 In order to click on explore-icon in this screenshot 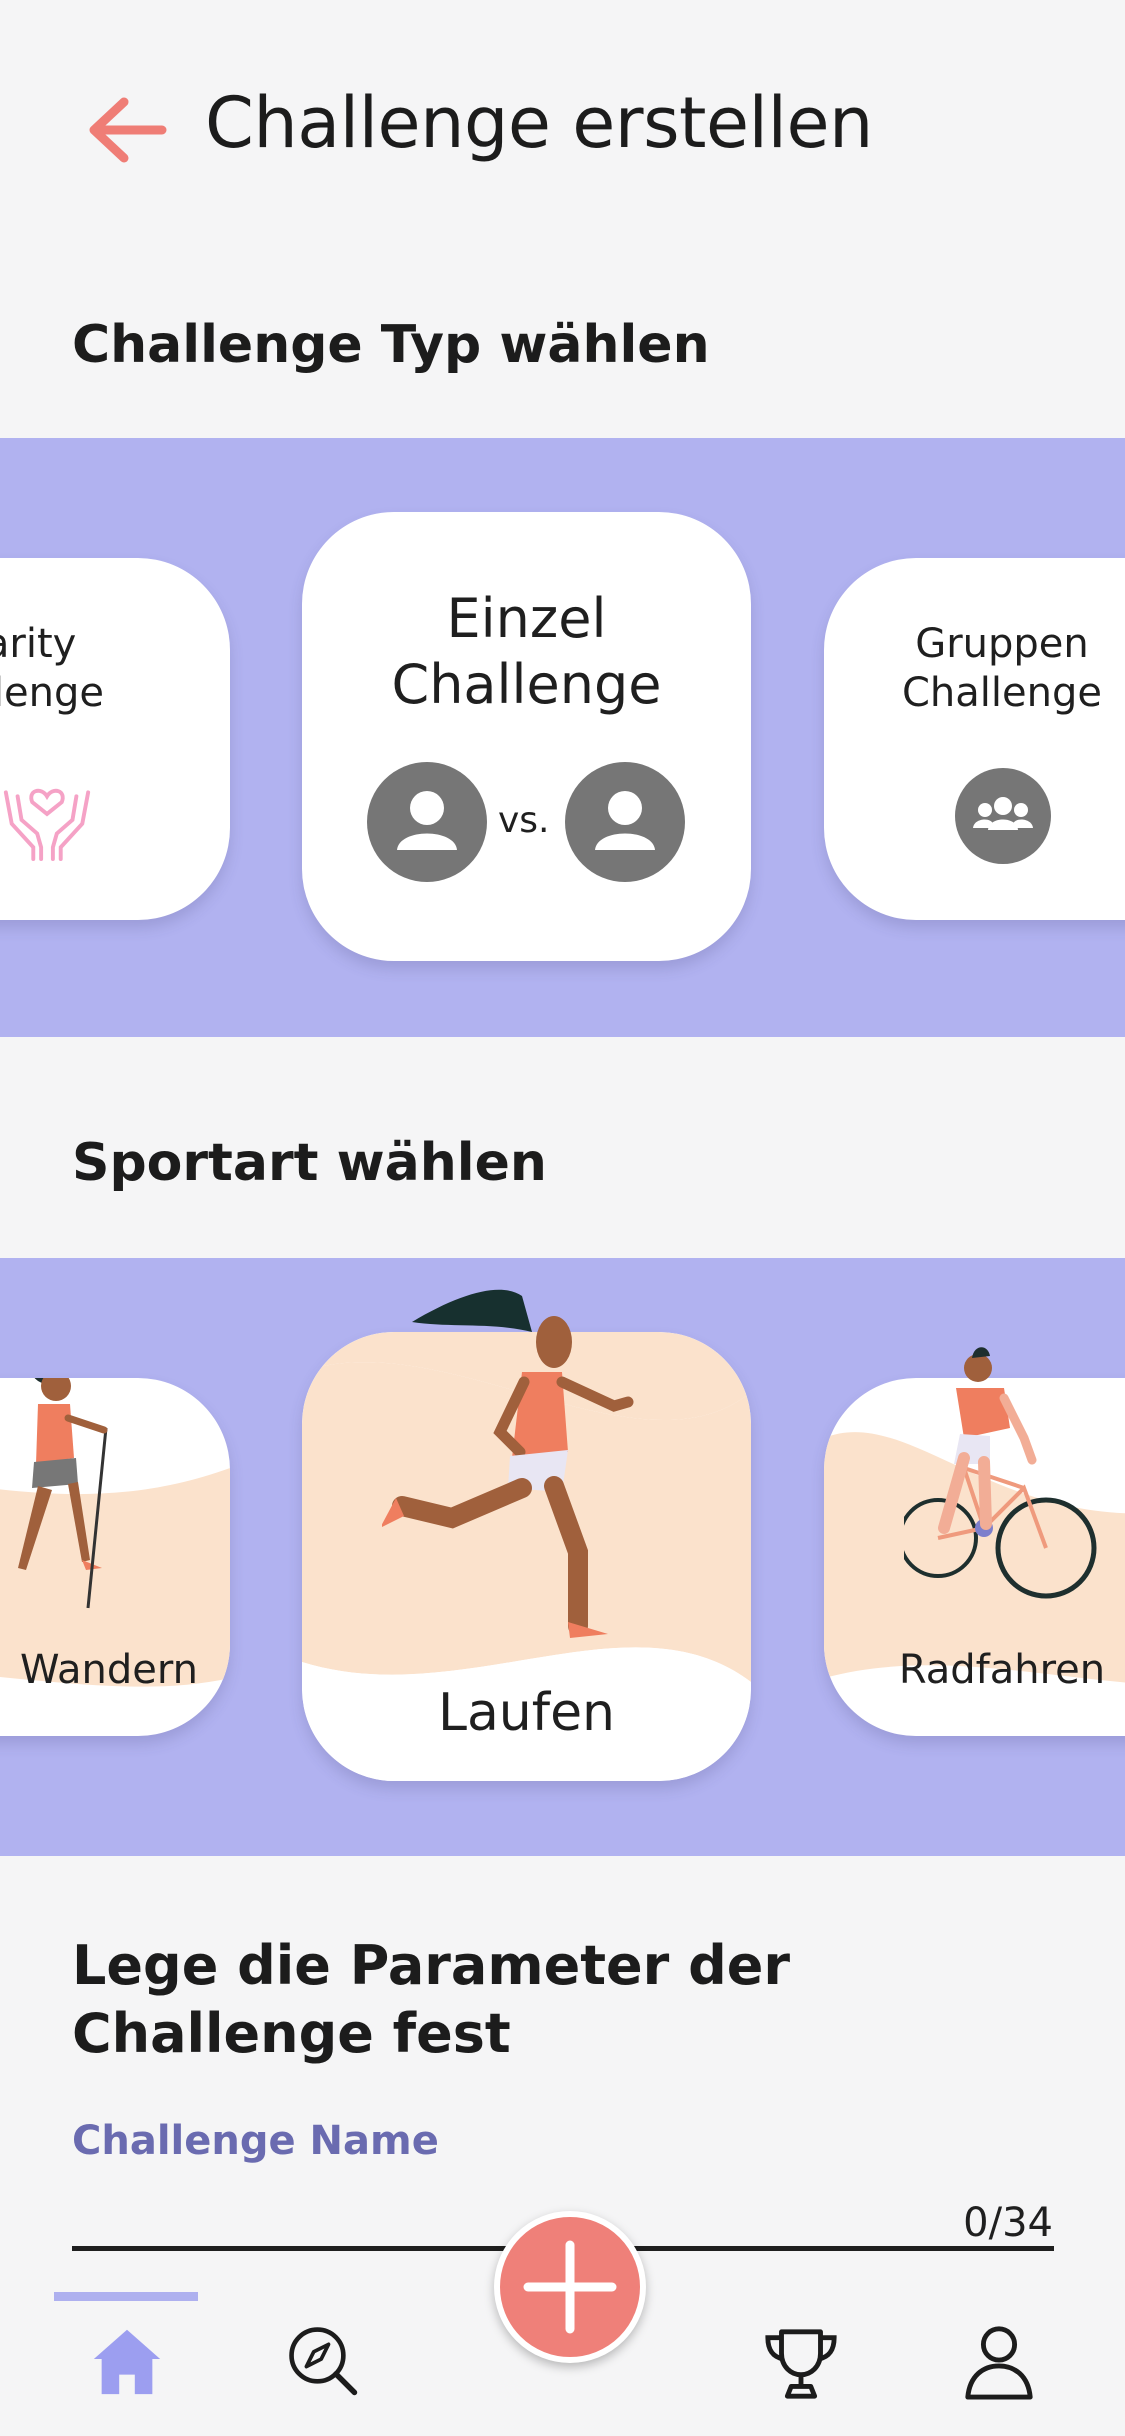, I will do `click(323, 2361)`.